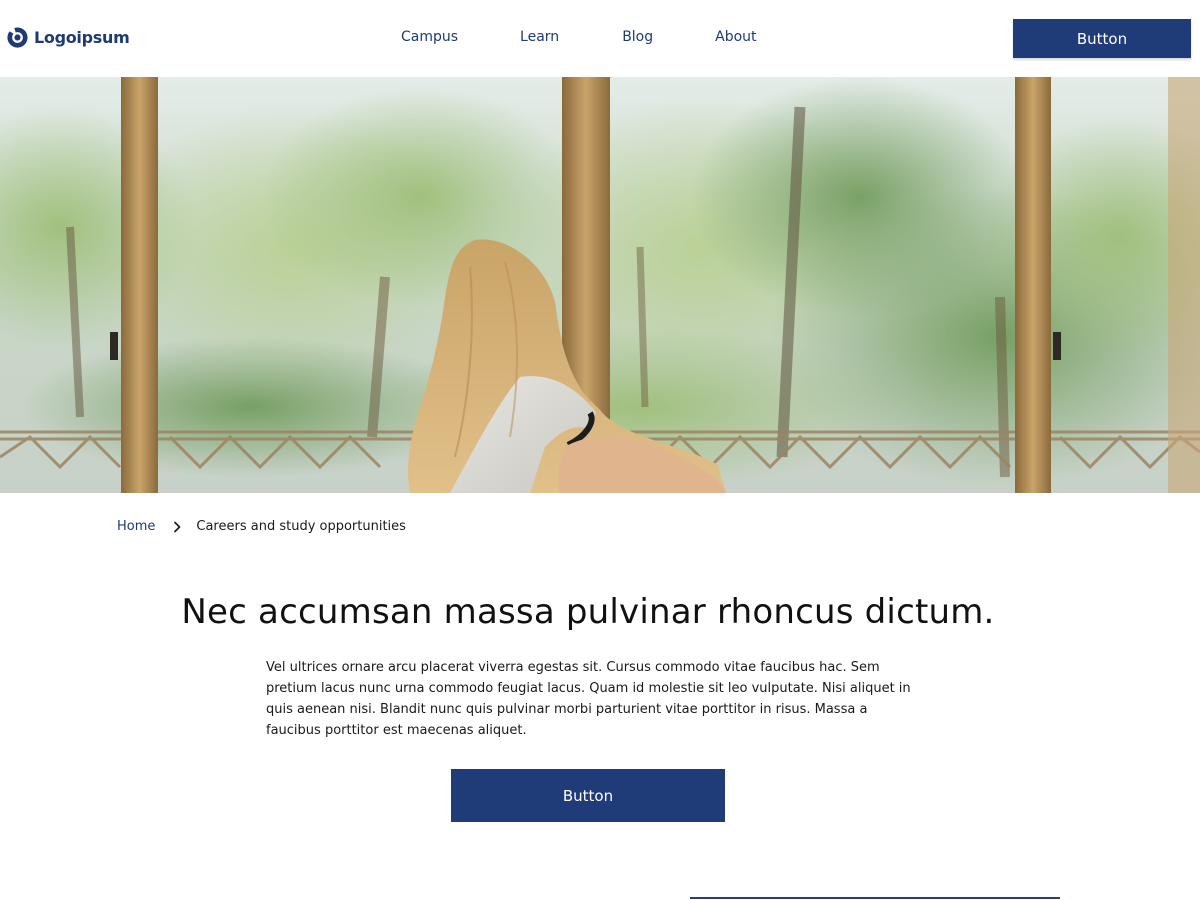 The image size is (1200, 900). I want to click on breadcrumb: Home Careers and study opportunities, so click(261, 526).